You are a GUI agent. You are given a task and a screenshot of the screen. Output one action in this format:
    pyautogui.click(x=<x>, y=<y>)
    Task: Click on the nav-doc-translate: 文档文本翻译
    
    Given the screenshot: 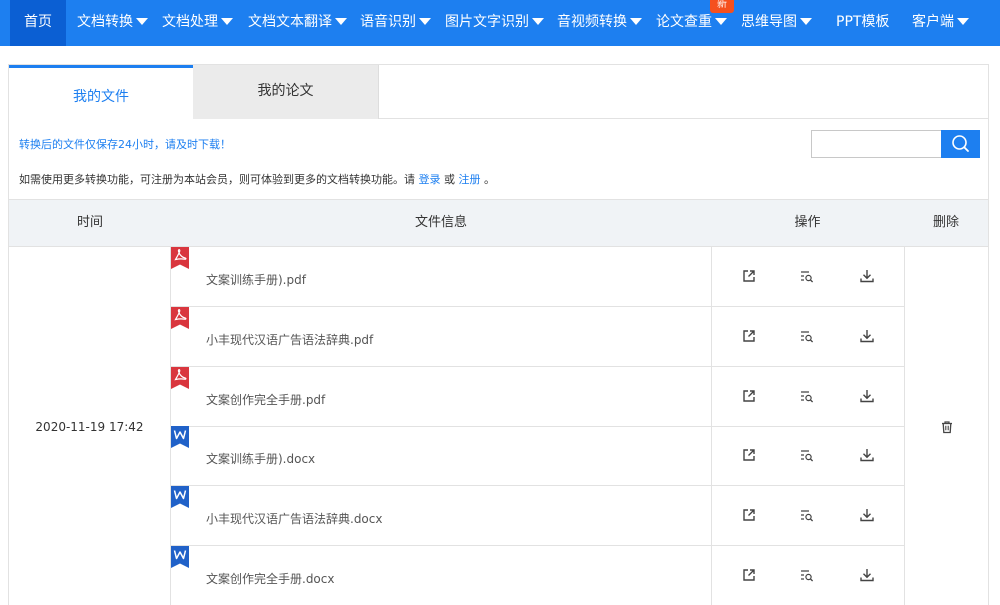 What is the action you would take?
    pyautogui.click(x=297, y=23)
    